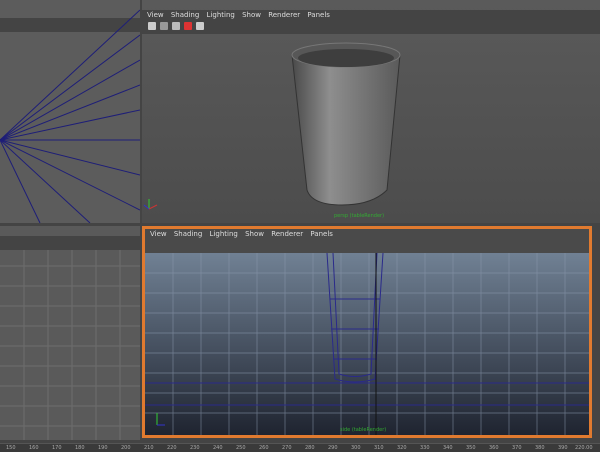 This screenshot has width=600, height=452. What do you see at coordinates (195, 448) in the screenshot?
I see `tick-label: 230` at bounding box center [195, 448].